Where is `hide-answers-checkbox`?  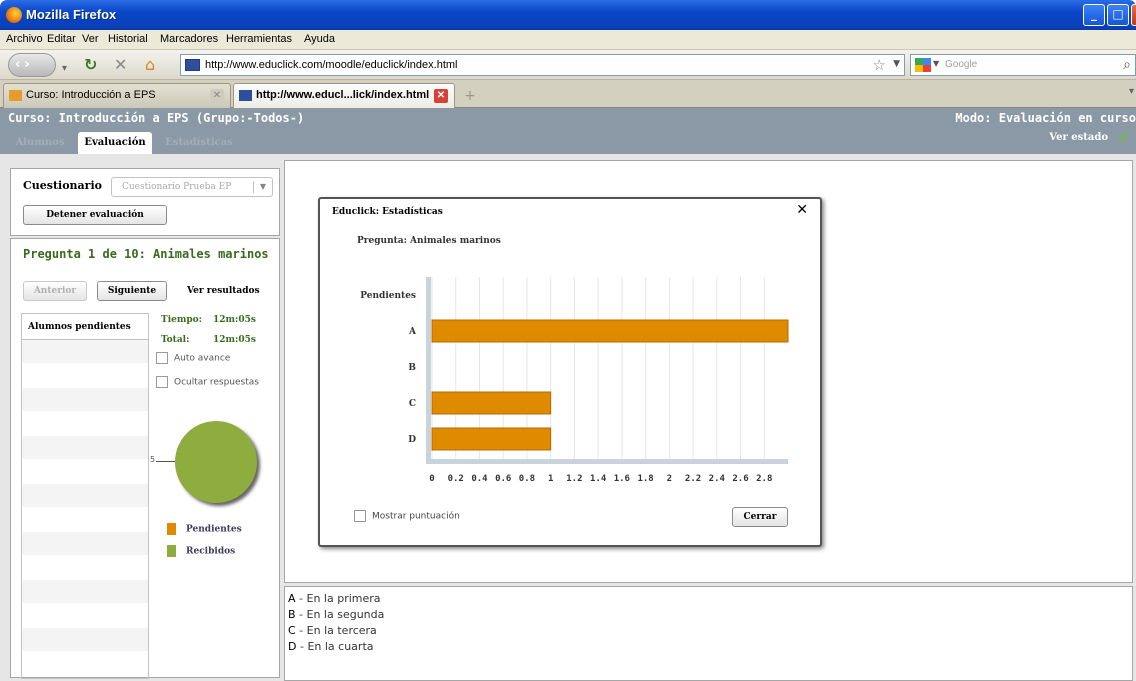
hide-answers-checkbox is located at coordinates (162, 382).